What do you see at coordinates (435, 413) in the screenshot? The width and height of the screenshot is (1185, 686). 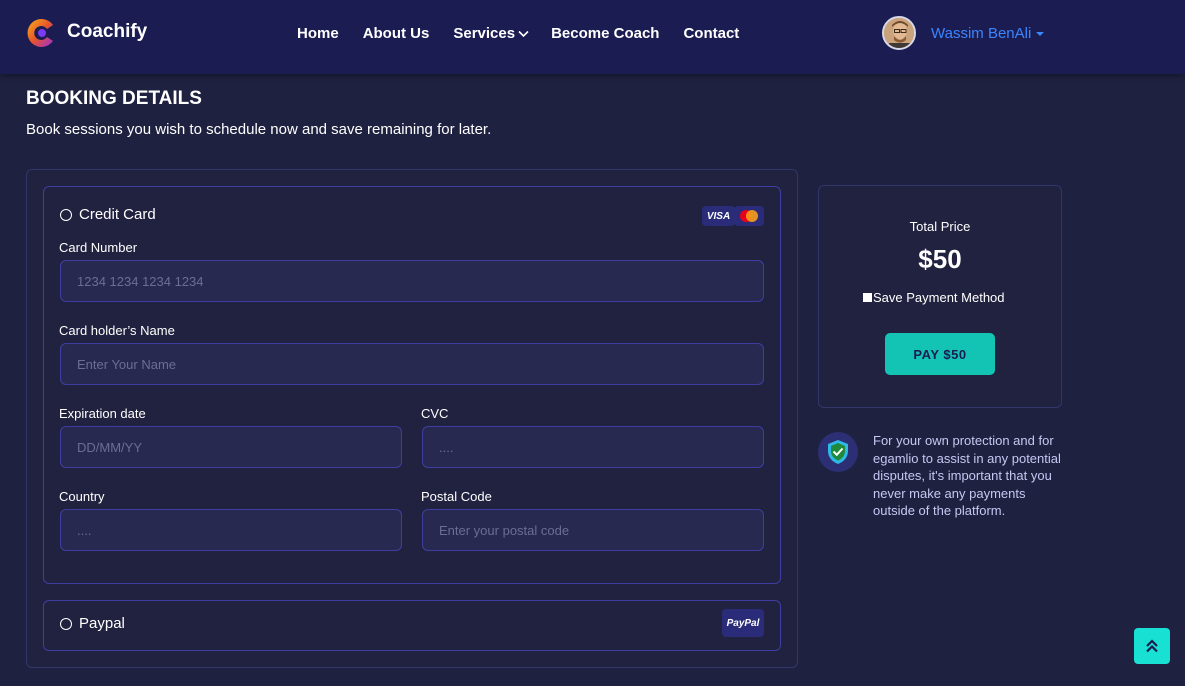 I see `cvc-label: CVC` at bounding box center [435, 413].